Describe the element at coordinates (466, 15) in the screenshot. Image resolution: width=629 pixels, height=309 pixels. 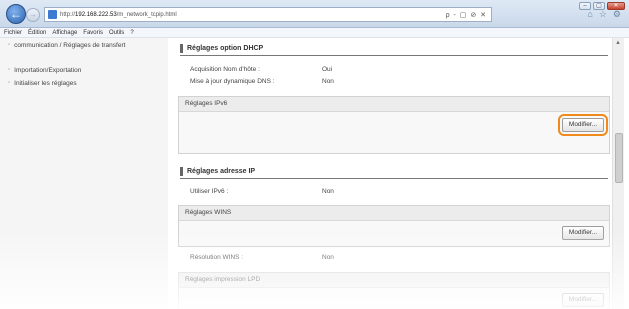
I see `address-tools: ρ - ▢ ⊘ ✕` at that location.